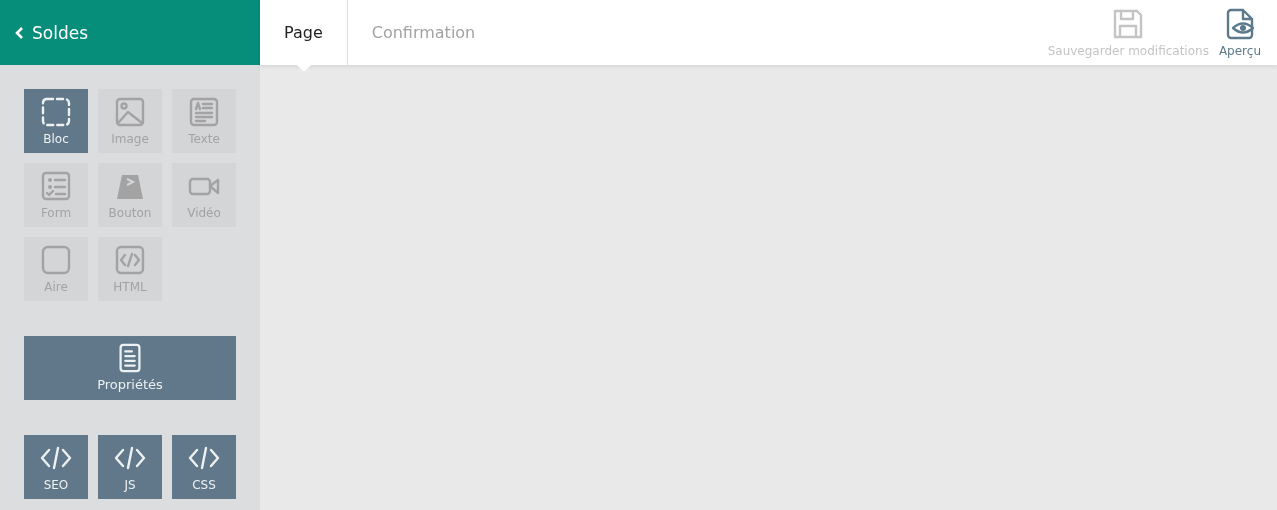  I want to click on image-icon, so click(130, 112).